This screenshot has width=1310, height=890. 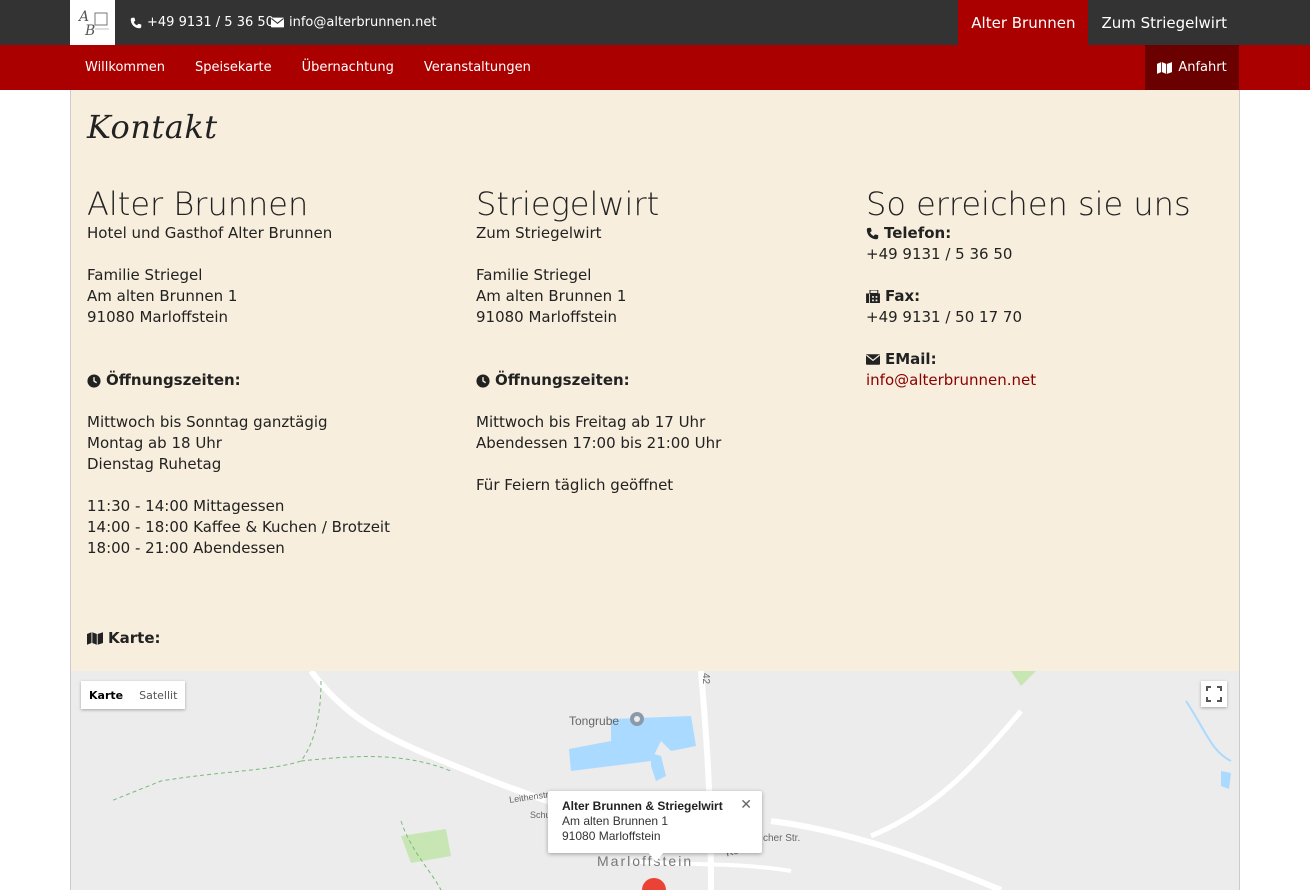 What do you see at coordinates (1208, 731) in the screenshot?
I see `stream` at bounding box center [1208, 731].